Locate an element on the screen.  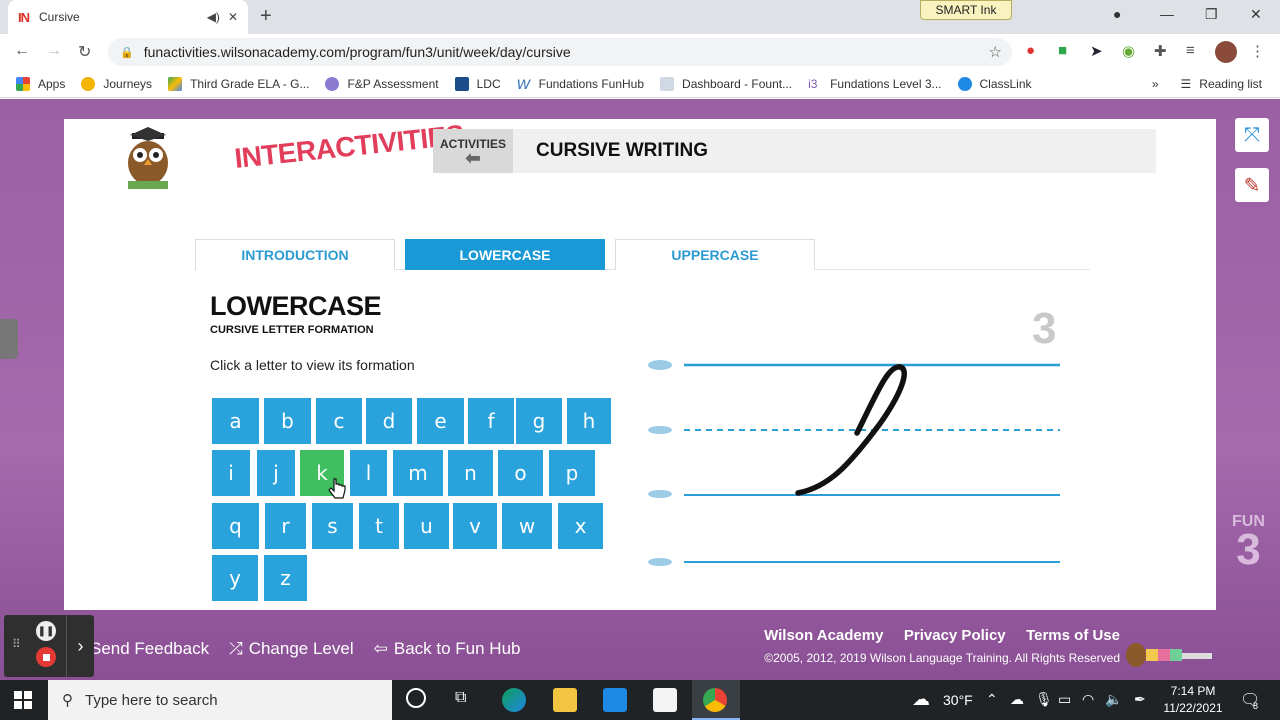
pen-icon: ✒ is located at coordinates (1140, 699).